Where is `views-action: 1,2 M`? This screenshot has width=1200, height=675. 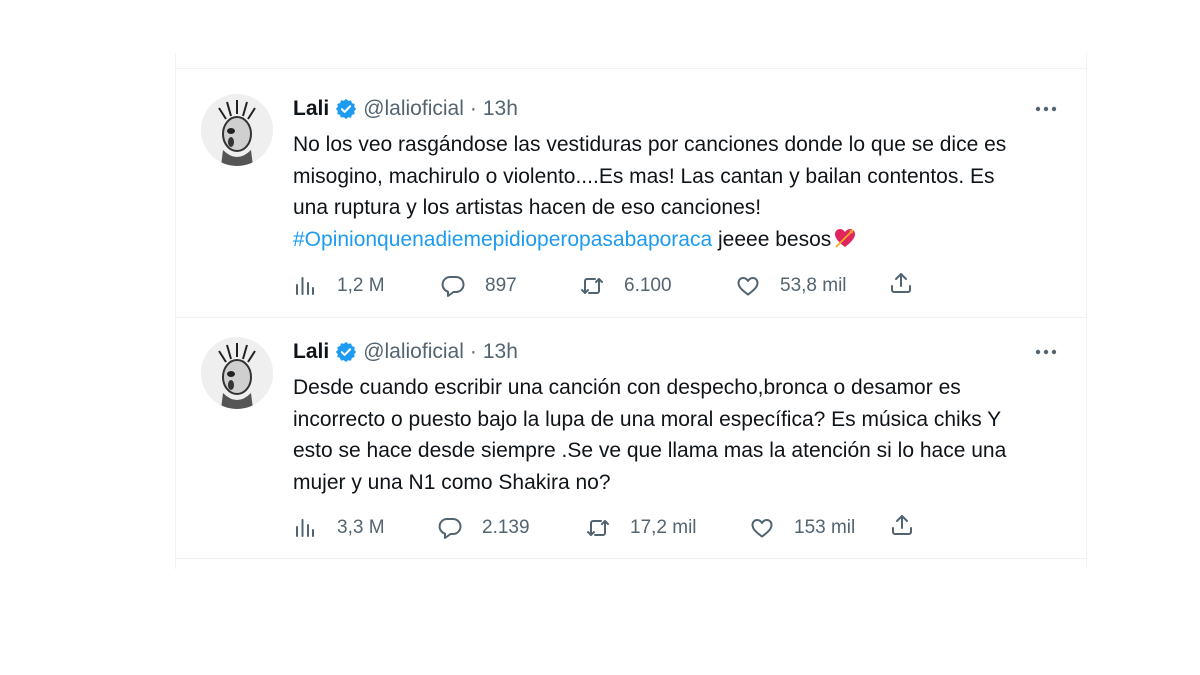
views-action: 1,2 M is located at coordinates (339, 286).